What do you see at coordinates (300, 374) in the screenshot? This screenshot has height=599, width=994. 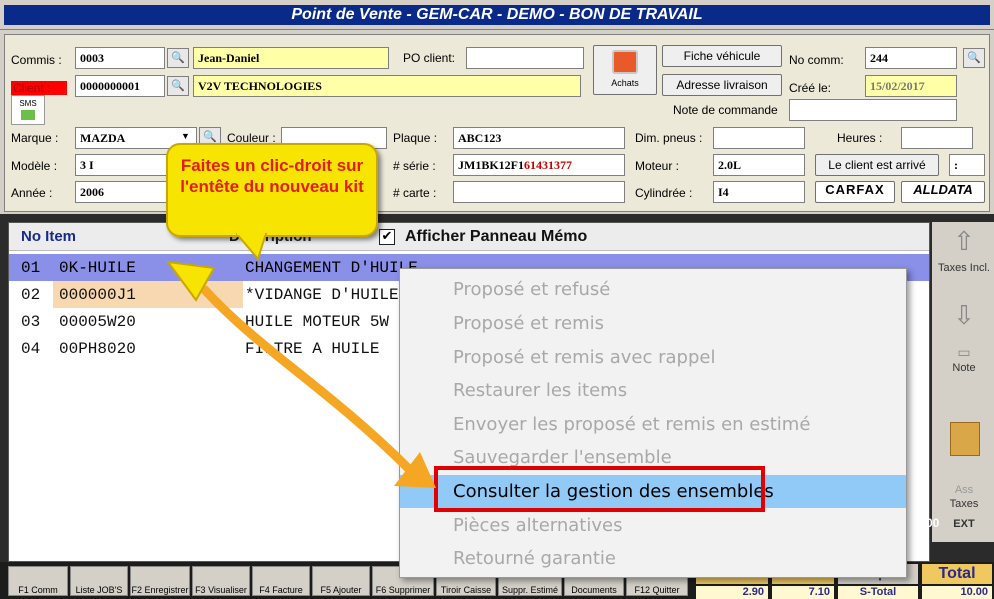 I see `annotation-arrow` at bounding box center [300, 374].